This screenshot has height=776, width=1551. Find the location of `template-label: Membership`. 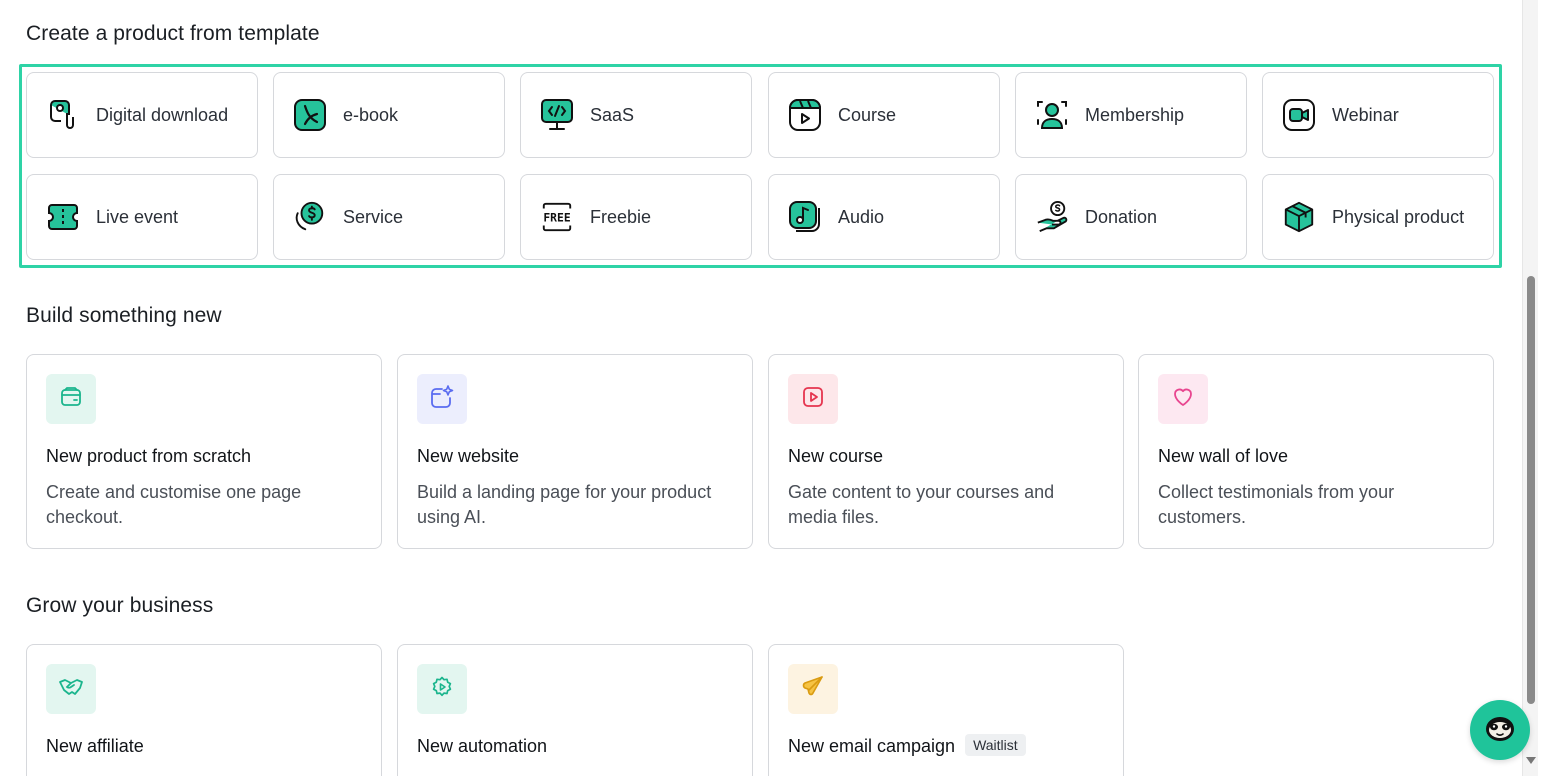

template-label: Membership is located at coordinates (1135, 114).